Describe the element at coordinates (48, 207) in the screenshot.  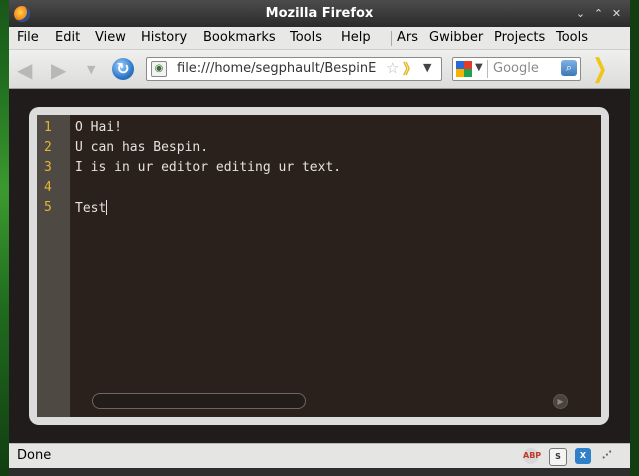
I see `line-number: 5` at that location.